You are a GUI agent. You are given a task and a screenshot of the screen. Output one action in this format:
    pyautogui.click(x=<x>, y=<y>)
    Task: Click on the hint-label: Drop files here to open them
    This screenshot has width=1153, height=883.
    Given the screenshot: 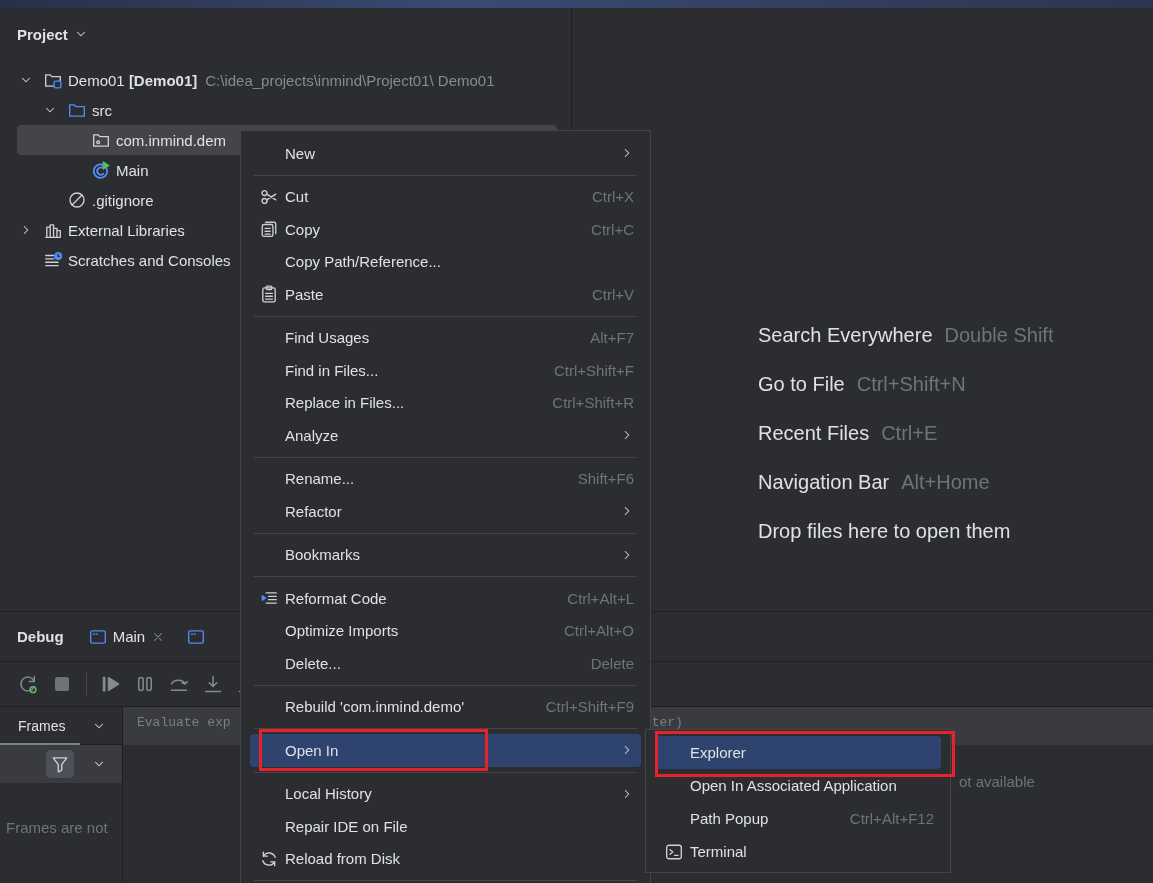 What is the action you would take?
    pyautogui.click(x=884, y=531)
    